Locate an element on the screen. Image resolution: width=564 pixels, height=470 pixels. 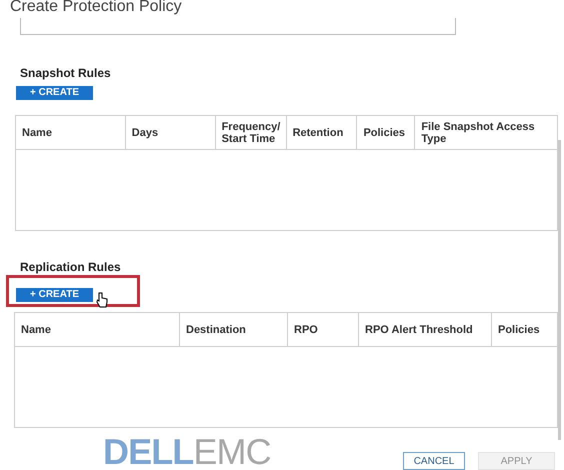
hand-cursor-icon is located at coordinates (102, 300).